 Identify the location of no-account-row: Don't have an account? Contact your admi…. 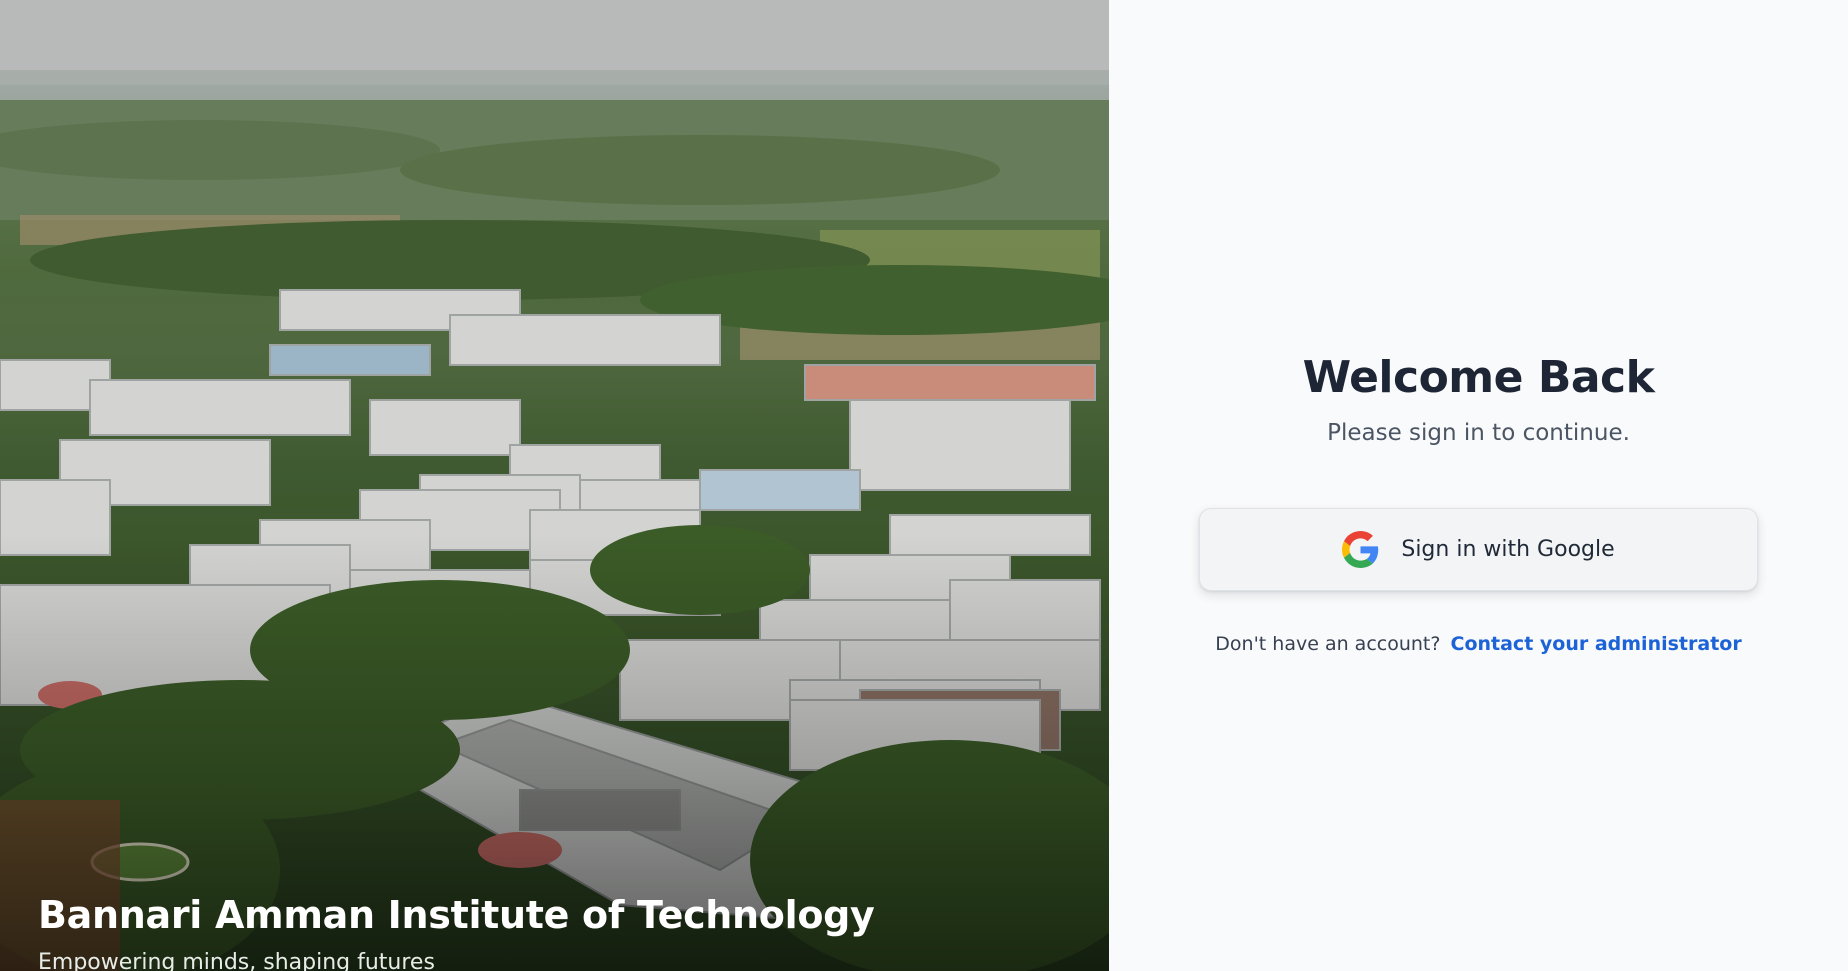
(1478, 644).